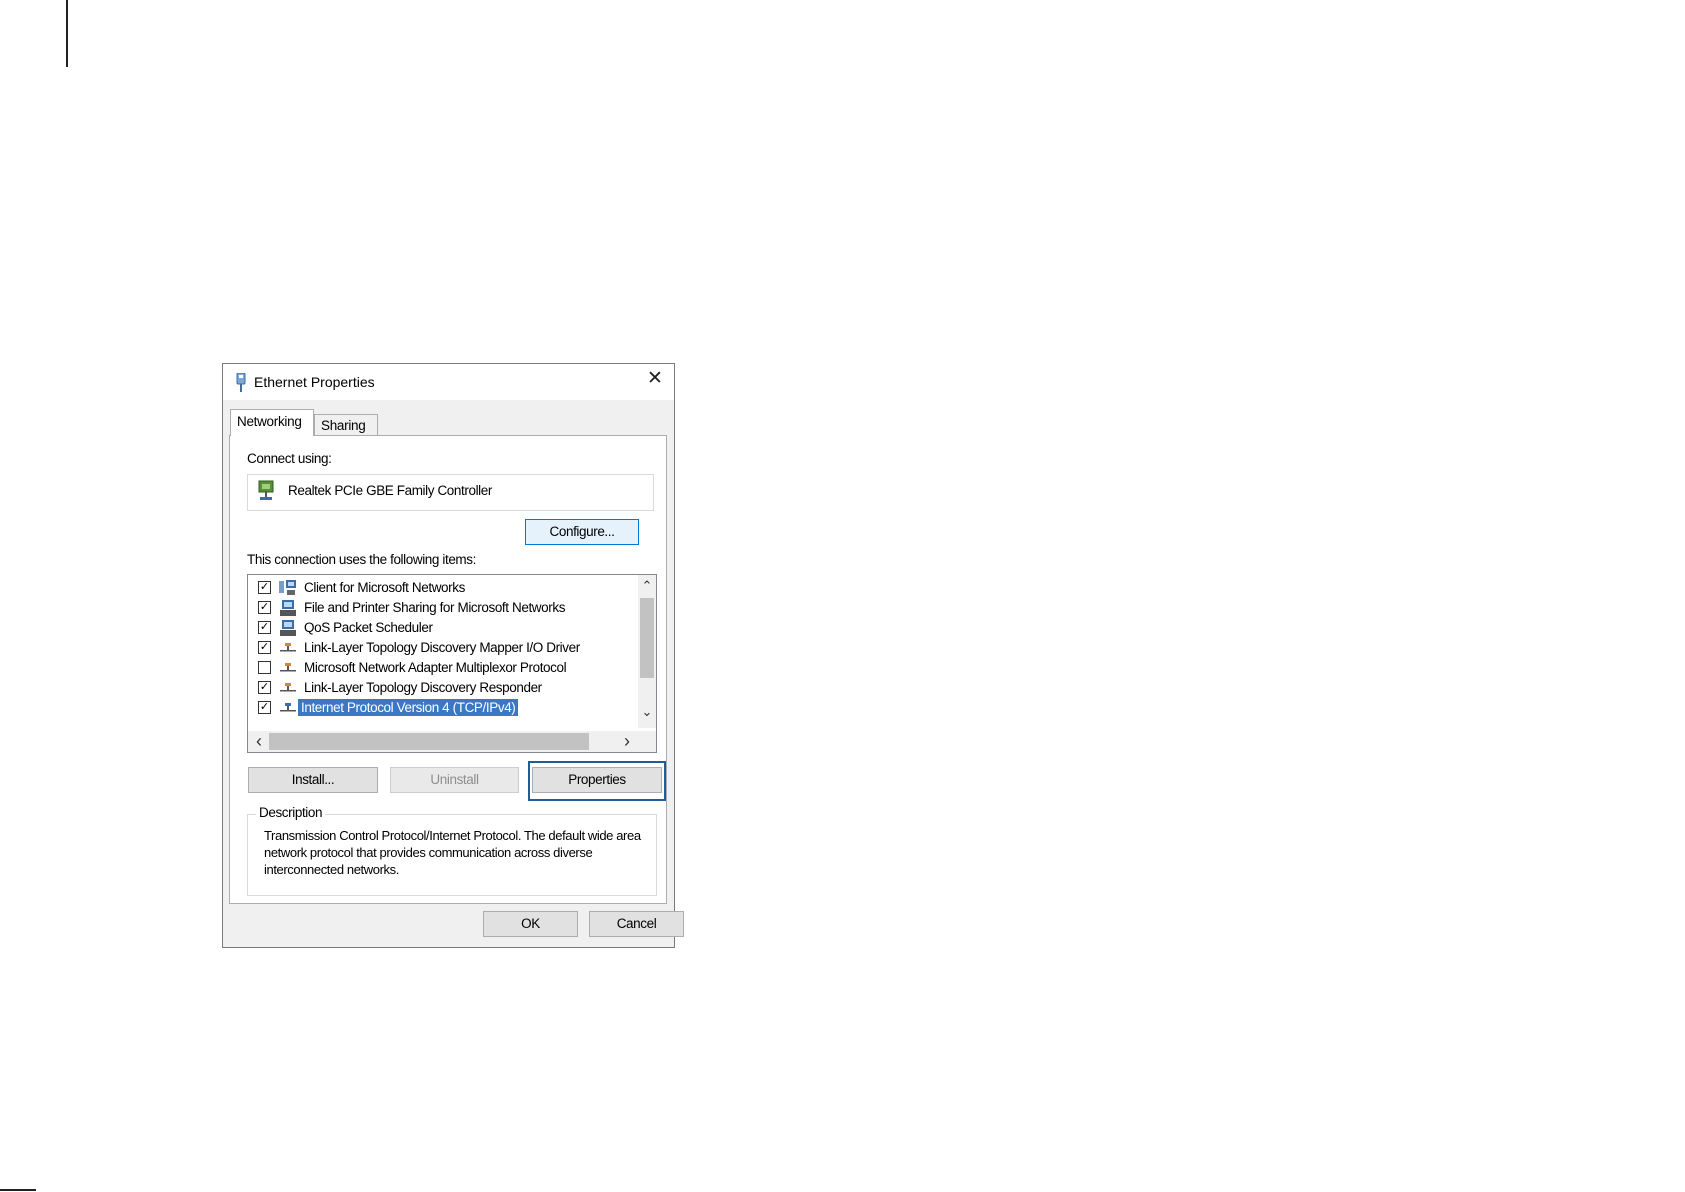 The width and height of the screenshot is (1685, 1192). I want to click on scrollbar-corner, so click(647, 741).